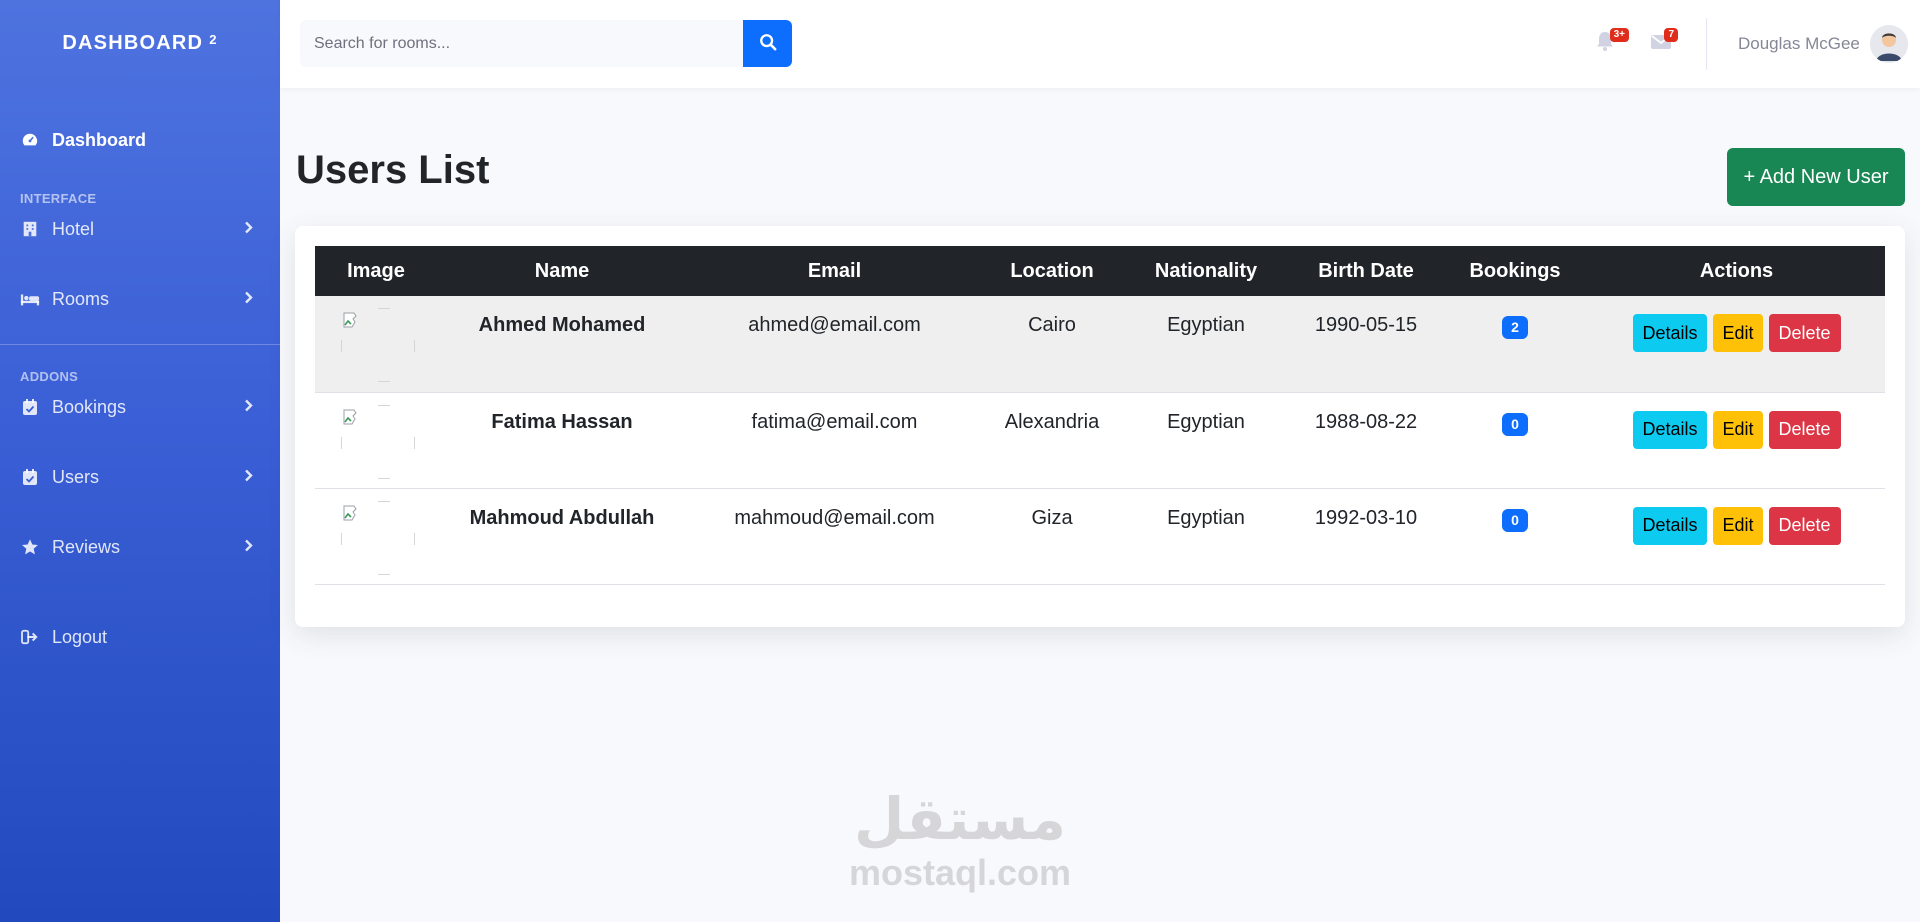 The height and width of the screenshot is (922, 1920). What do you see at coordinates (1706, 44) in the screenshot?
I see `topbar-divider` at bounding box center [1706, 44].